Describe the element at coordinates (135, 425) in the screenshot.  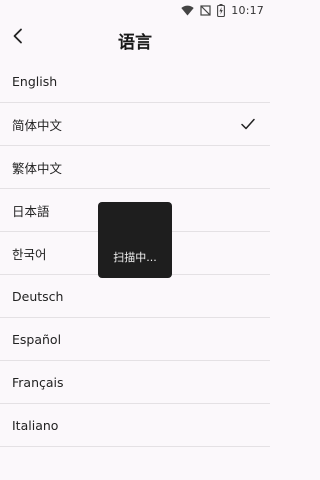
I see `language-item-italian: Italiano` at that location.